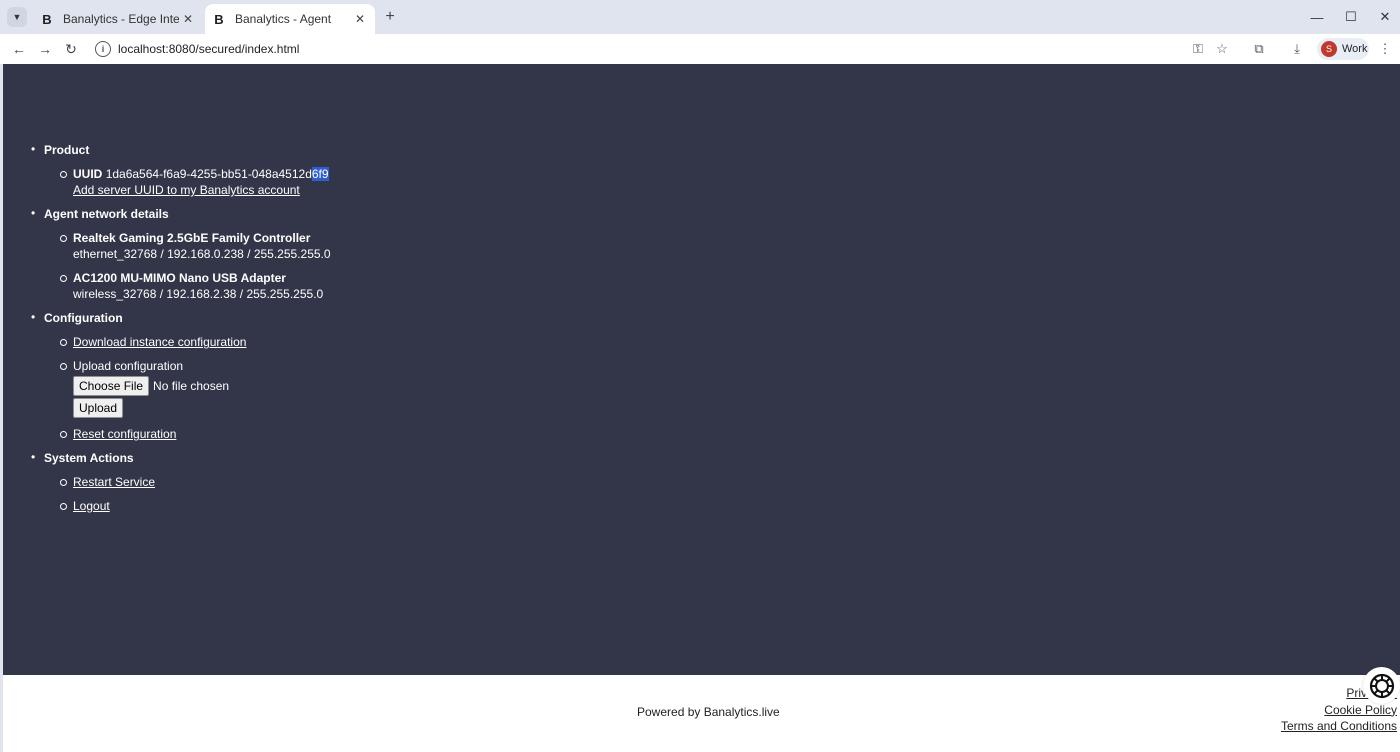  Describe the element at coordinates (67, 150) in the screenshot. I see `section-heading: Product` at that location.